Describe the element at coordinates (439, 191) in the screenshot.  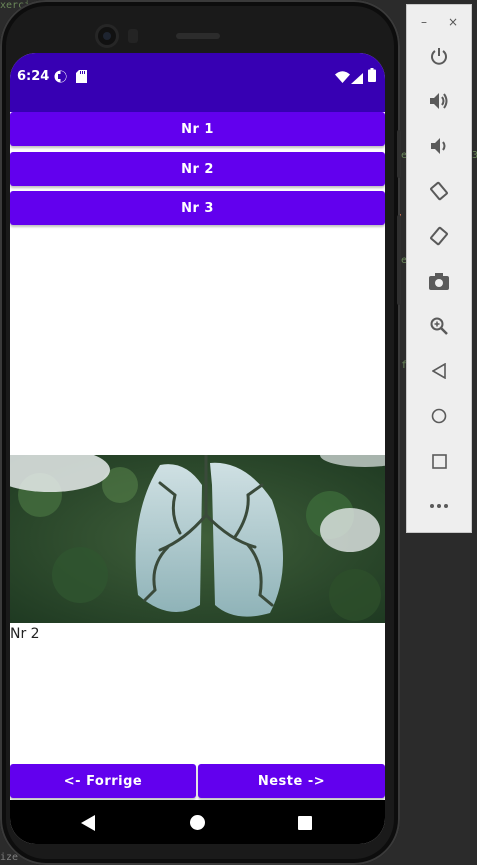
I see `rotate-left-icon` at that location.